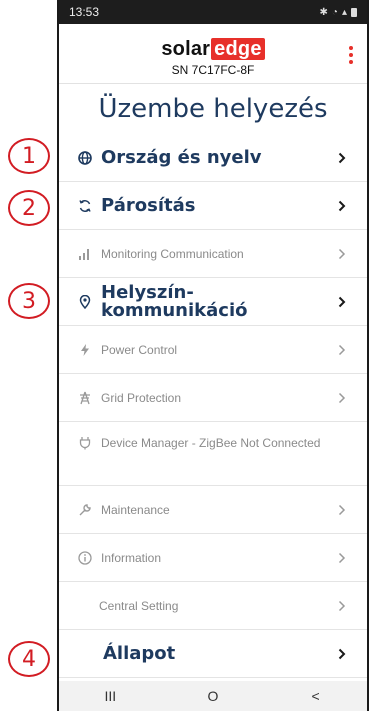 The width and height of the screenshot is (371, 711). Describe the element at coordinates (213, 109) in the screenshot. I see `page-title: Üzembe helyezés` at that location.